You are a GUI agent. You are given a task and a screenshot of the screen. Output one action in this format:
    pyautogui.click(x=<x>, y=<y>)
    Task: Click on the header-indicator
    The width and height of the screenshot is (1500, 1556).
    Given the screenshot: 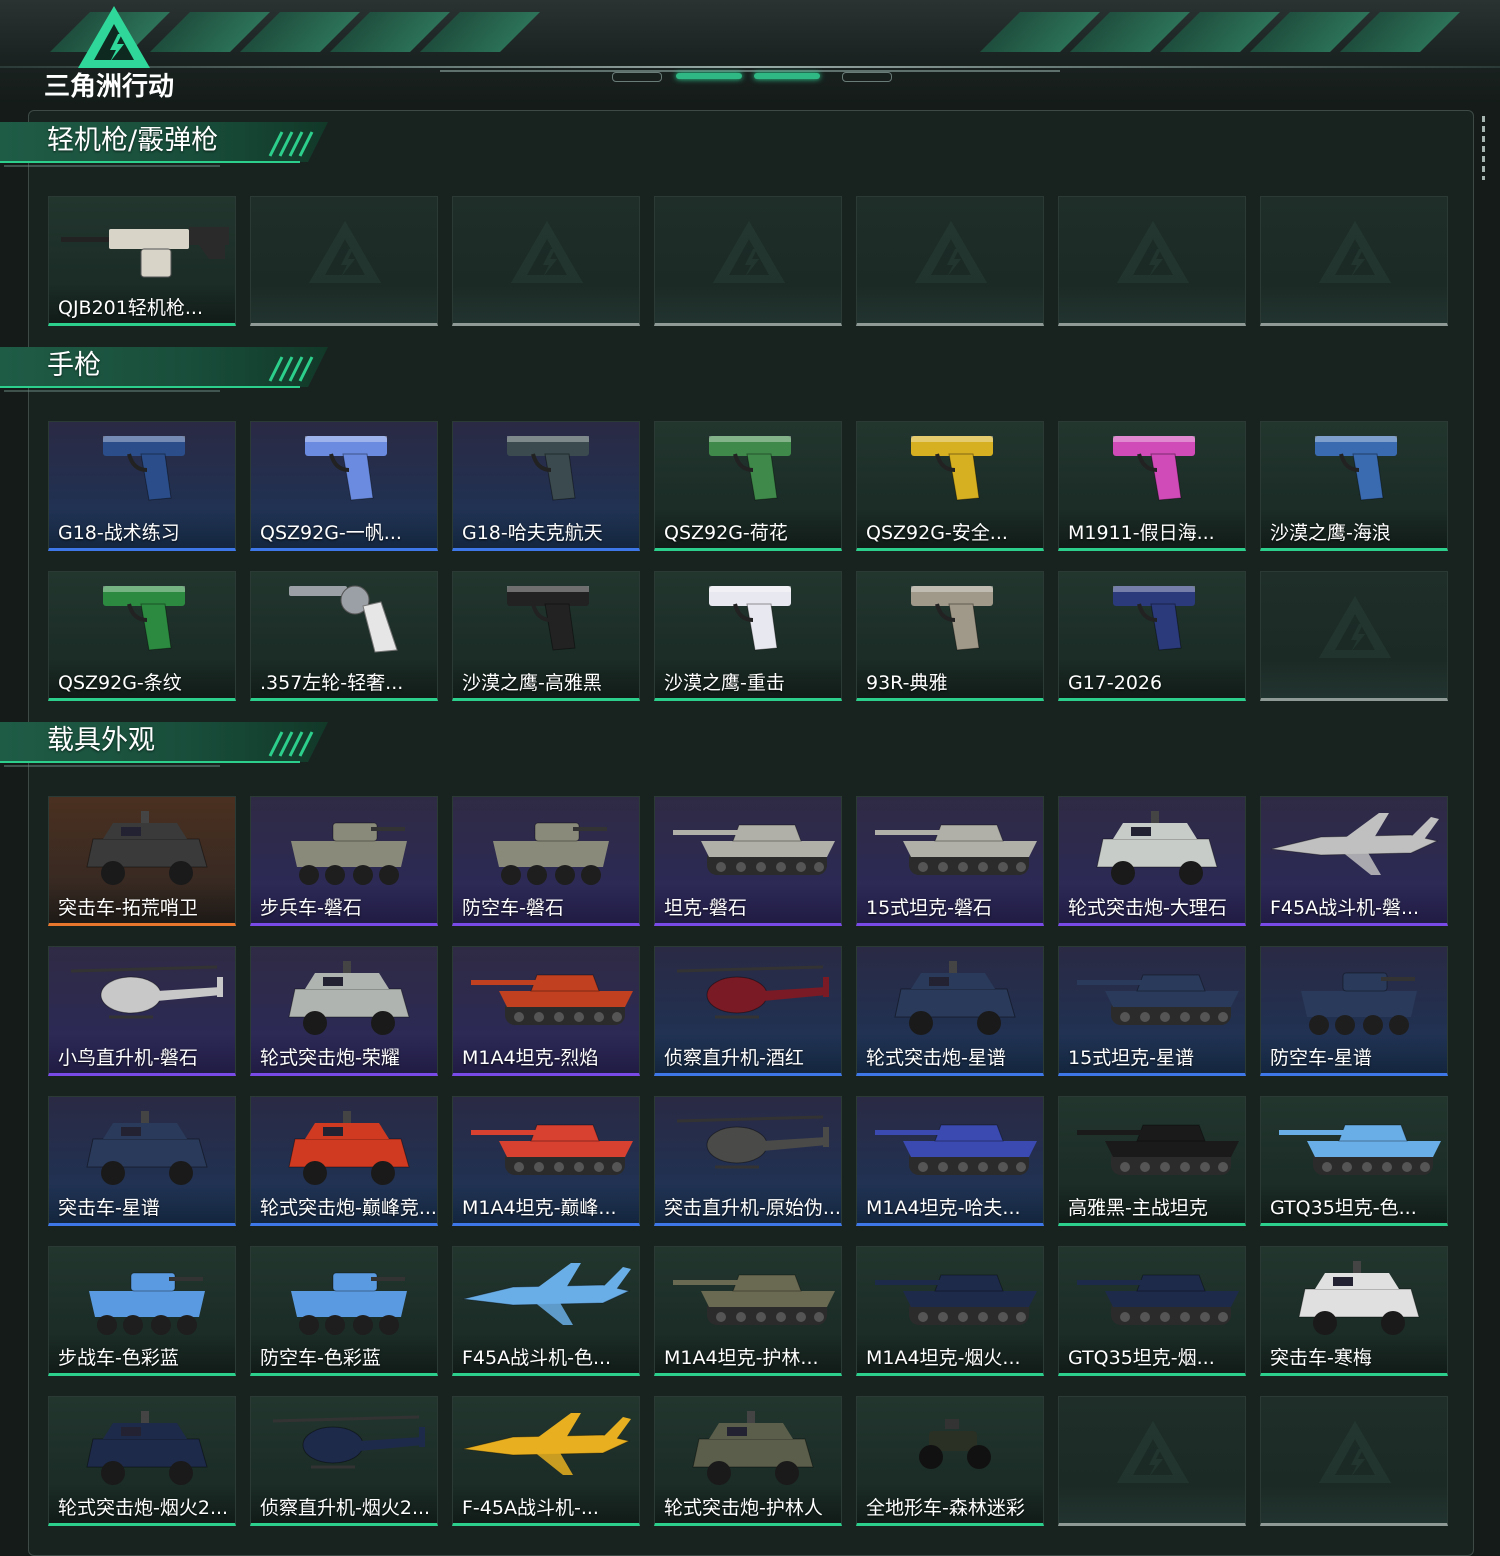 What is the action you would take?
    pyautogui.click(x=787, y=76)
    